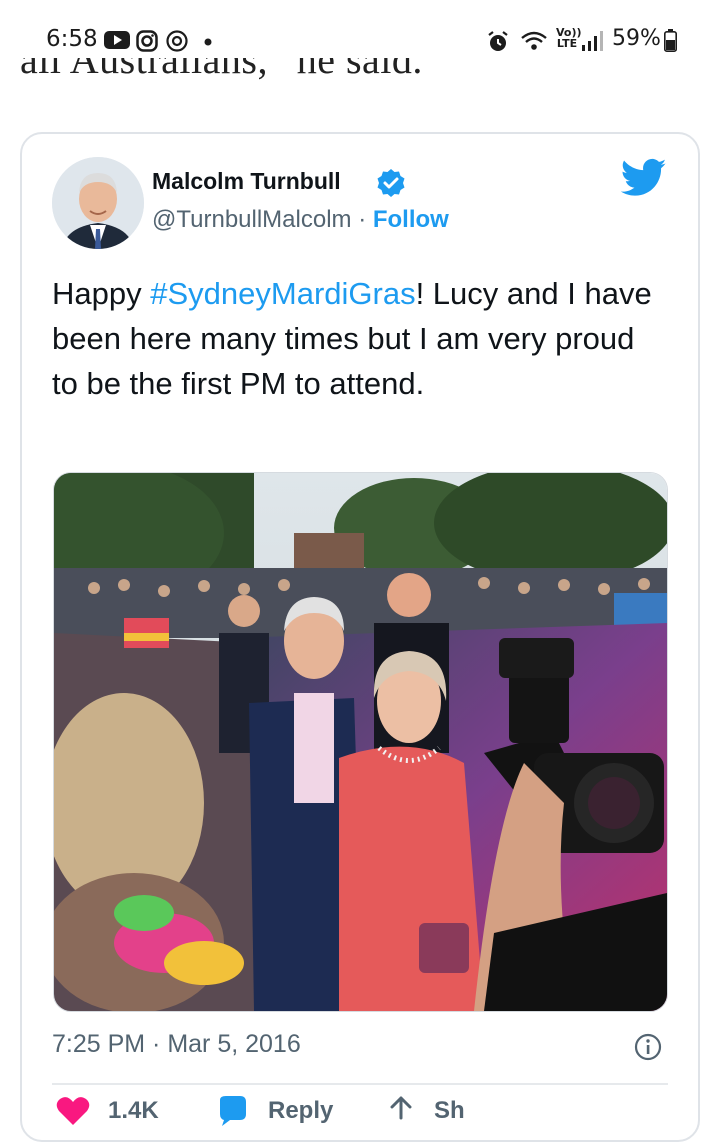  Describe the element at coordinates (208, 42) in the screenshot. I see `dot-icon` at that location.